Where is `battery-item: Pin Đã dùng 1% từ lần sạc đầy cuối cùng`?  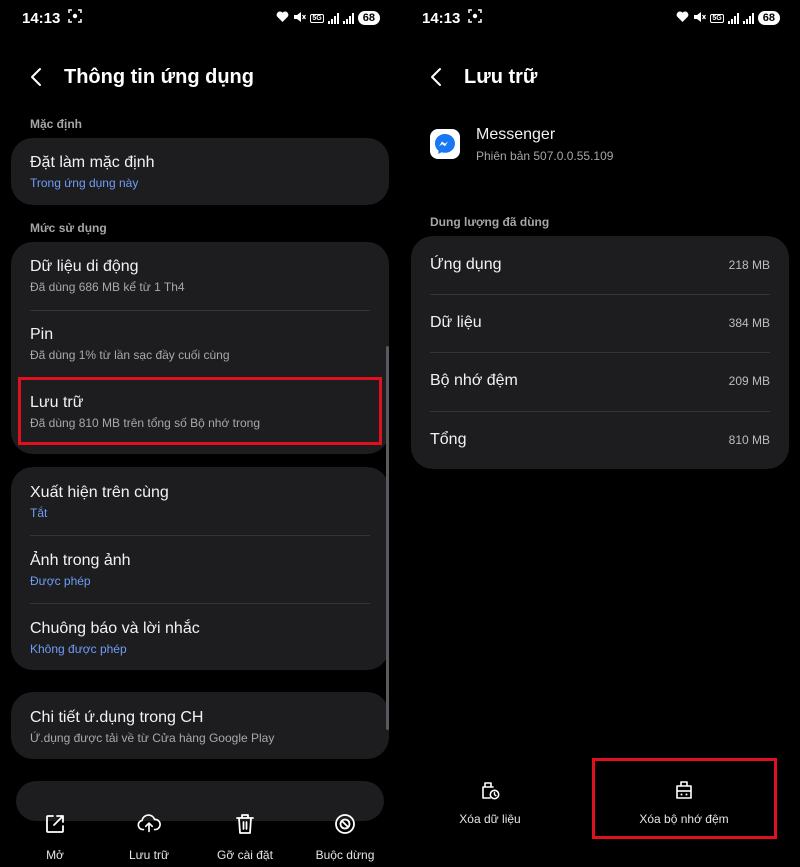 battery-item: Pin Đã dùng 1% từ lần sạc đầy cuối cùng is located at coordinates (200, 344).